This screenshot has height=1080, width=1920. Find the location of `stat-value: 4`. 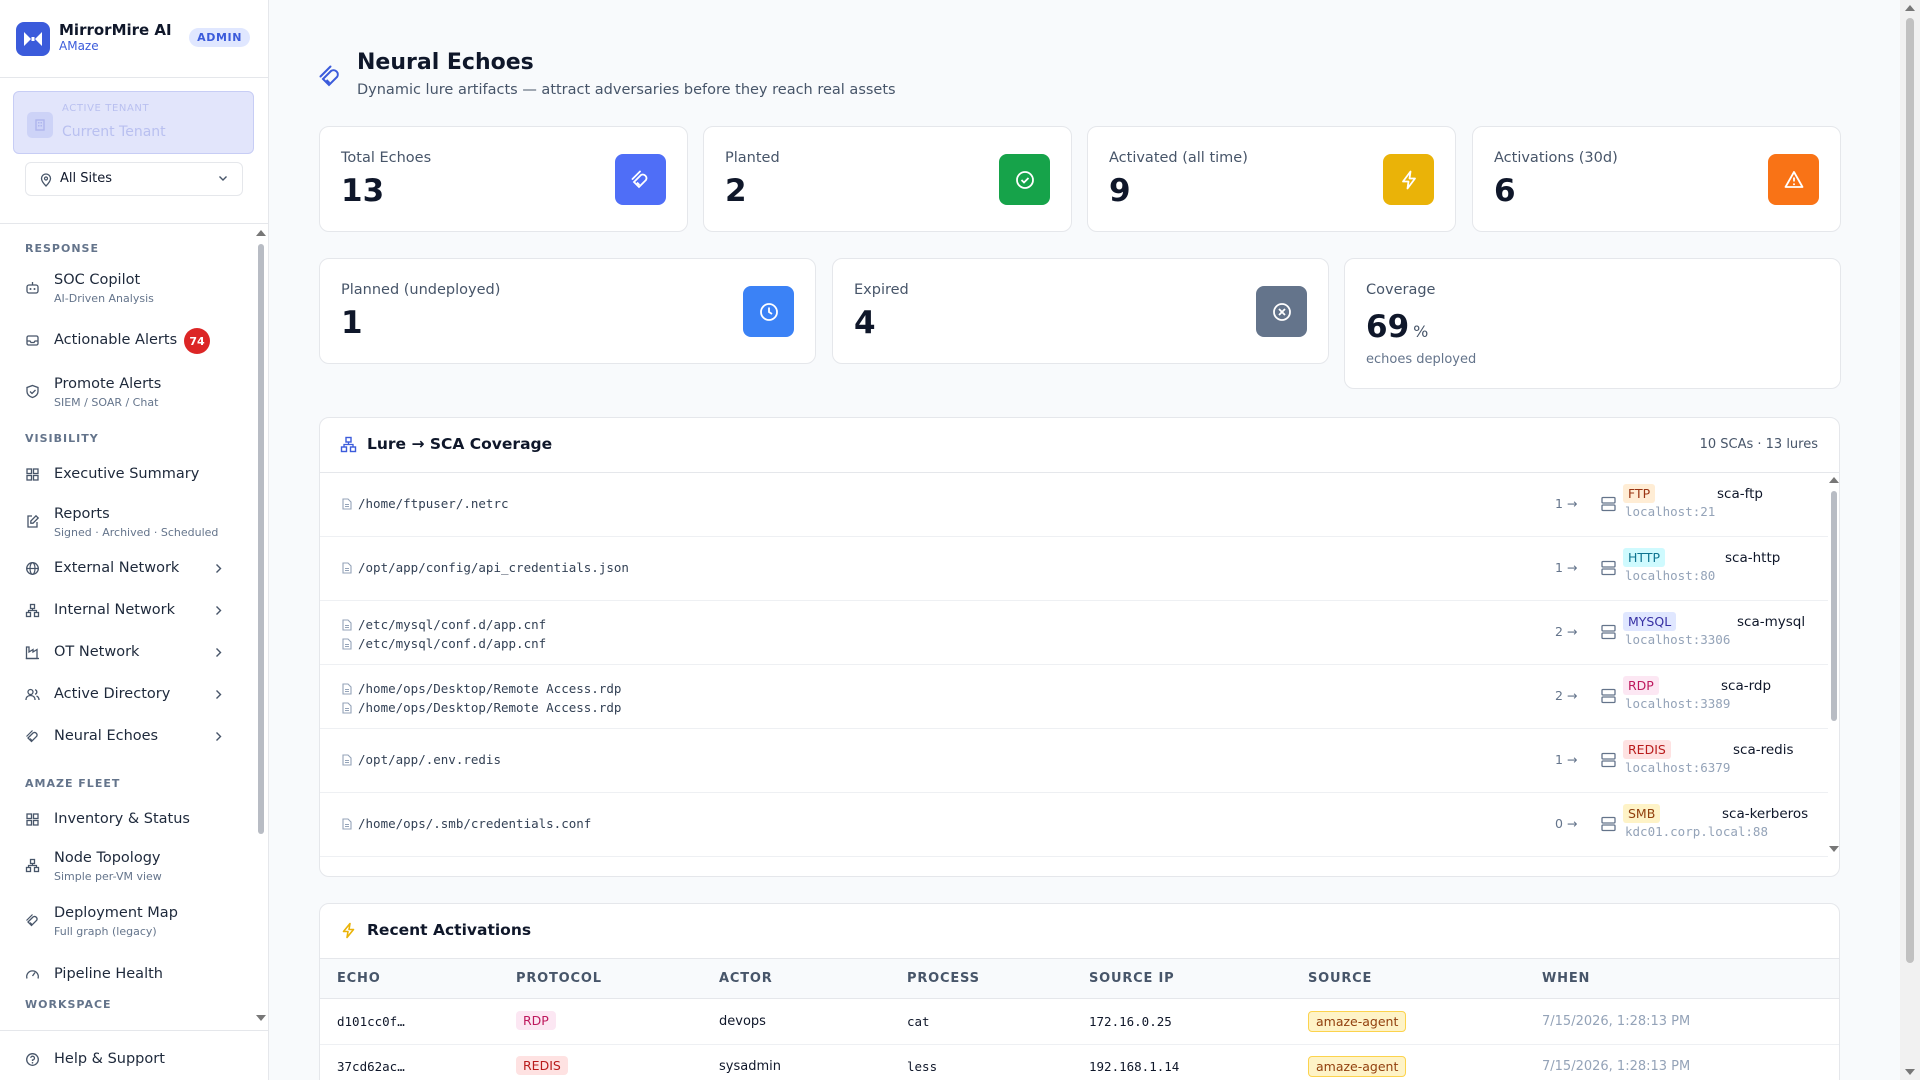

stat-value: 4 is located at coordinates (865, 323).